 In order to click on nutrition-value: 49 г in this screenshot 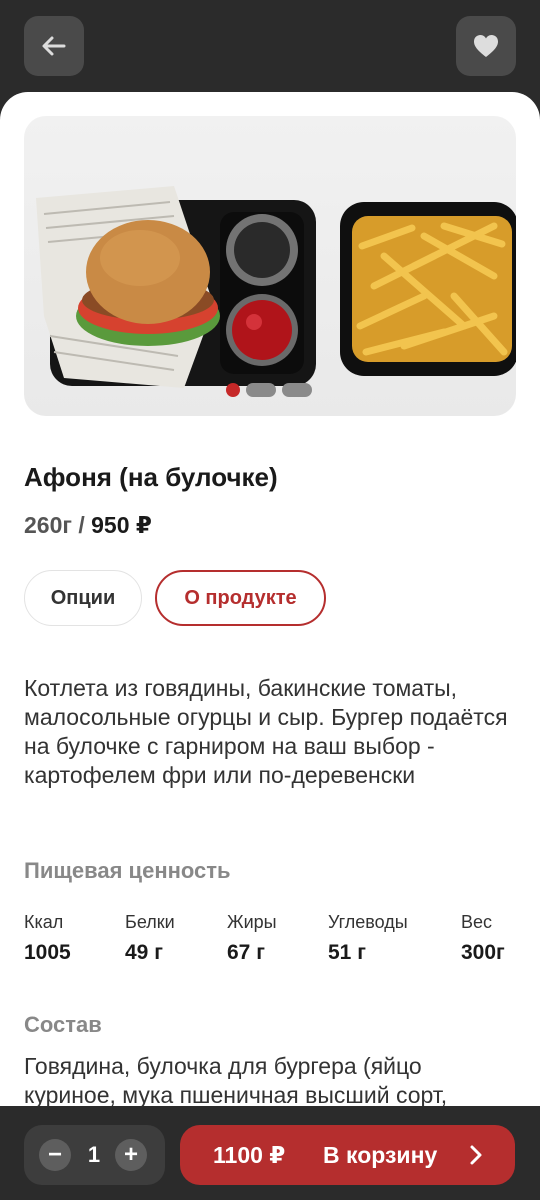, I will do `click(144, 952)`.